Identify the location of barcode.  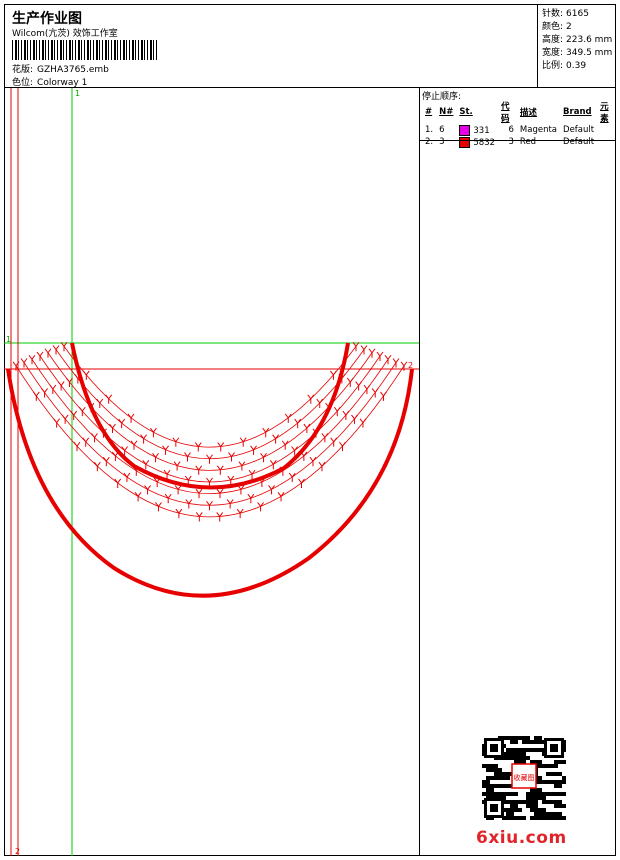
(84, 50).